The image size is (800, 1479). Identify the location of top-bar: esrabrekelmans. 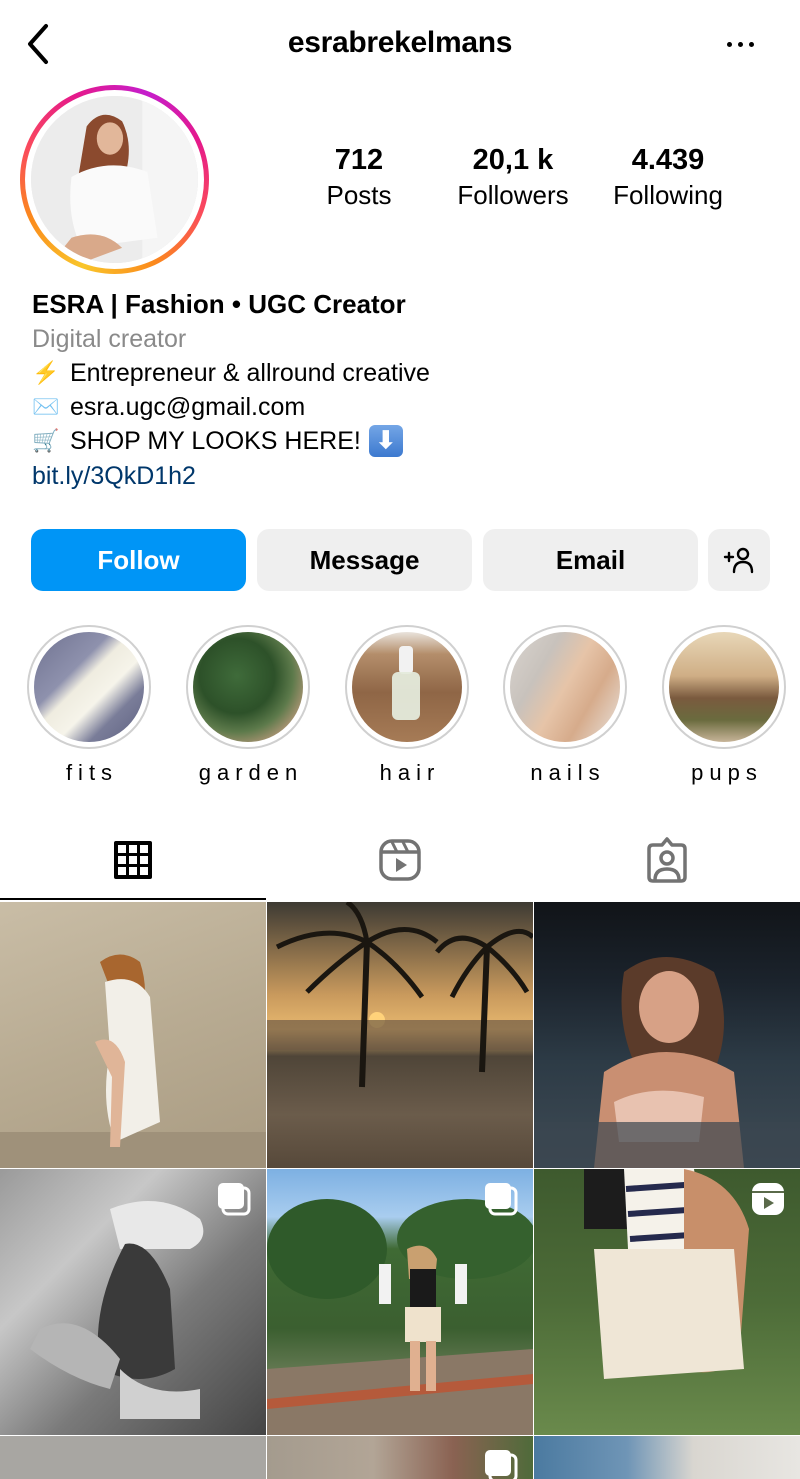
(400, 43).